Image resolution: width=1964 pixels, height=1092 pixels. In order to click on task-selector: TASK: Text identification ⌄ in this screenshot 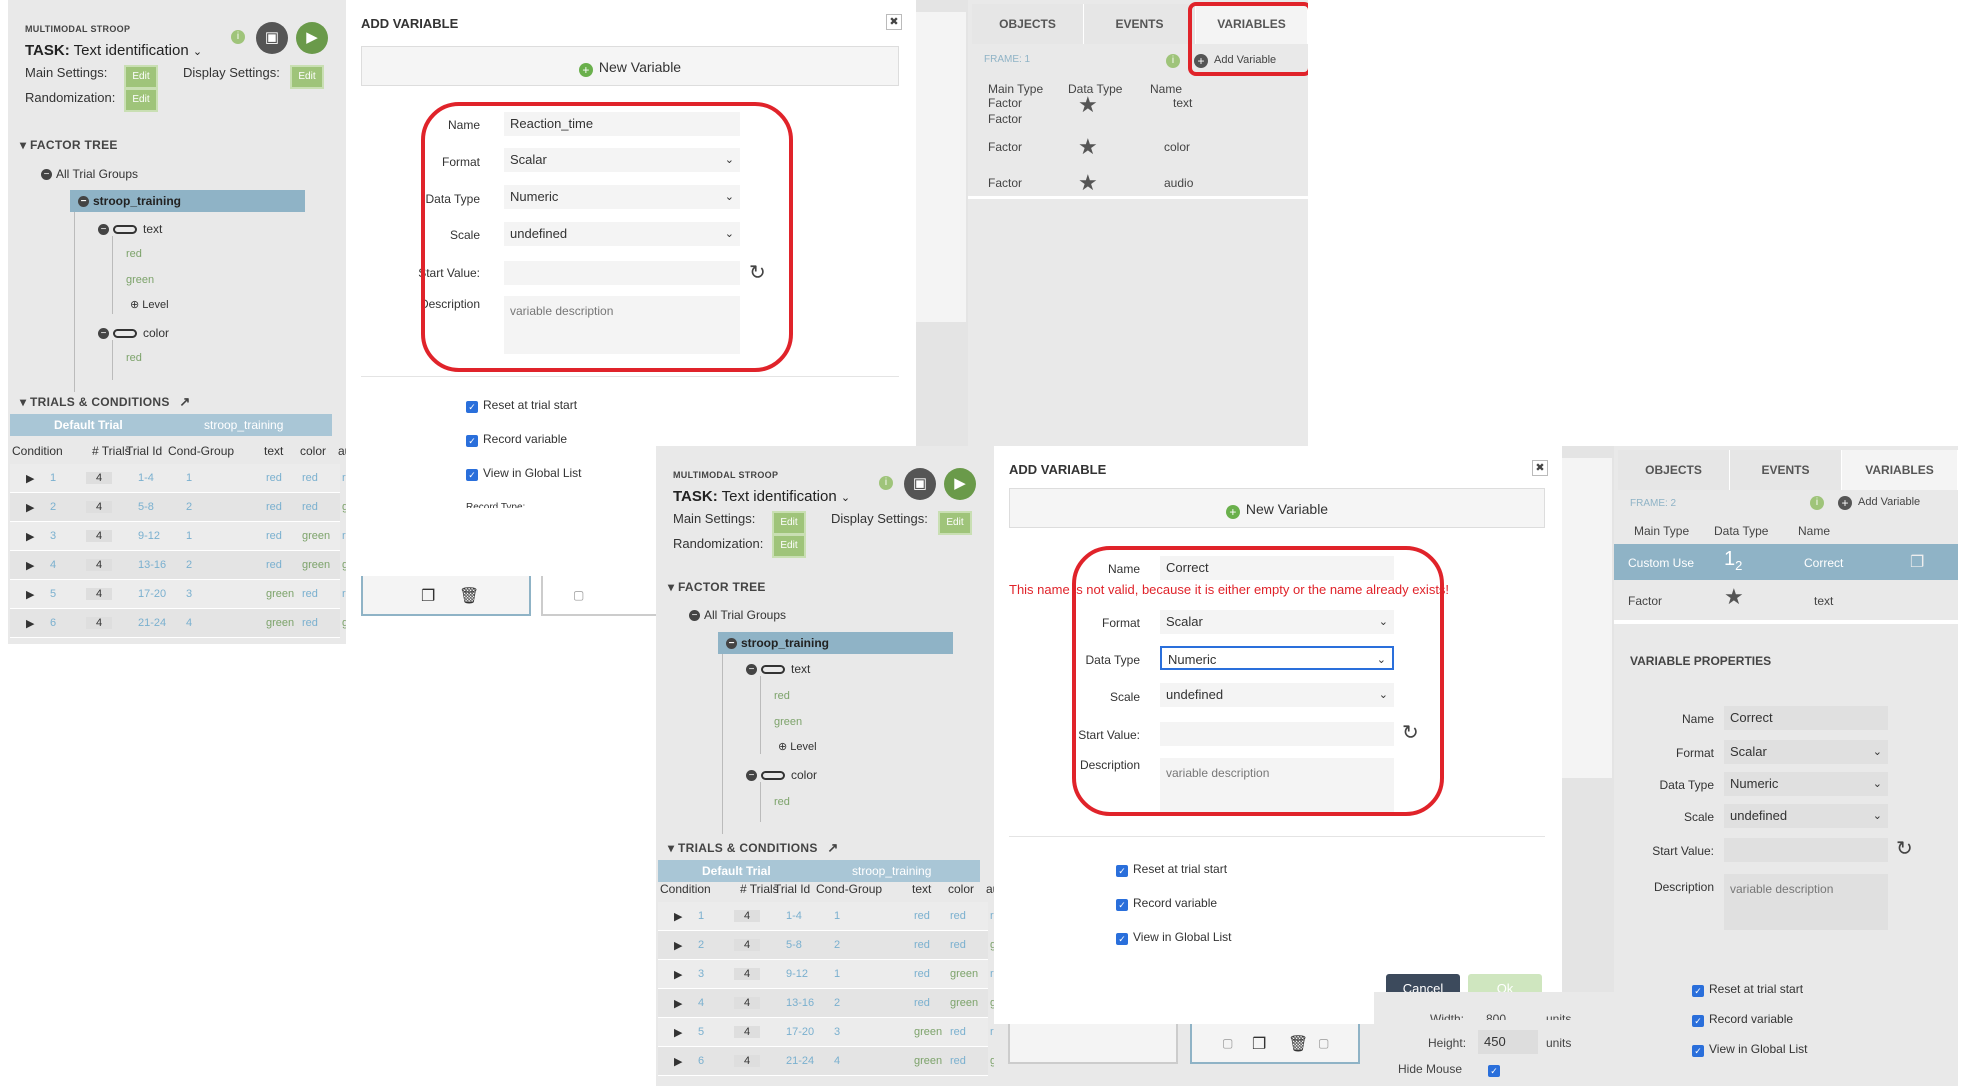, I will do `click(761, 496)`.